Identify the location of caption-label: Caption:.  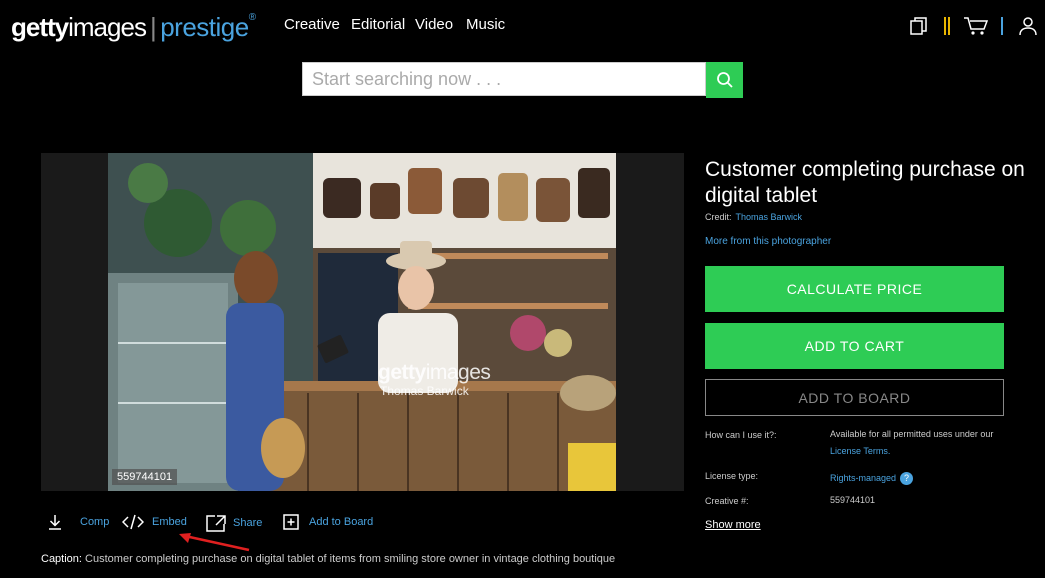
(61, 559).